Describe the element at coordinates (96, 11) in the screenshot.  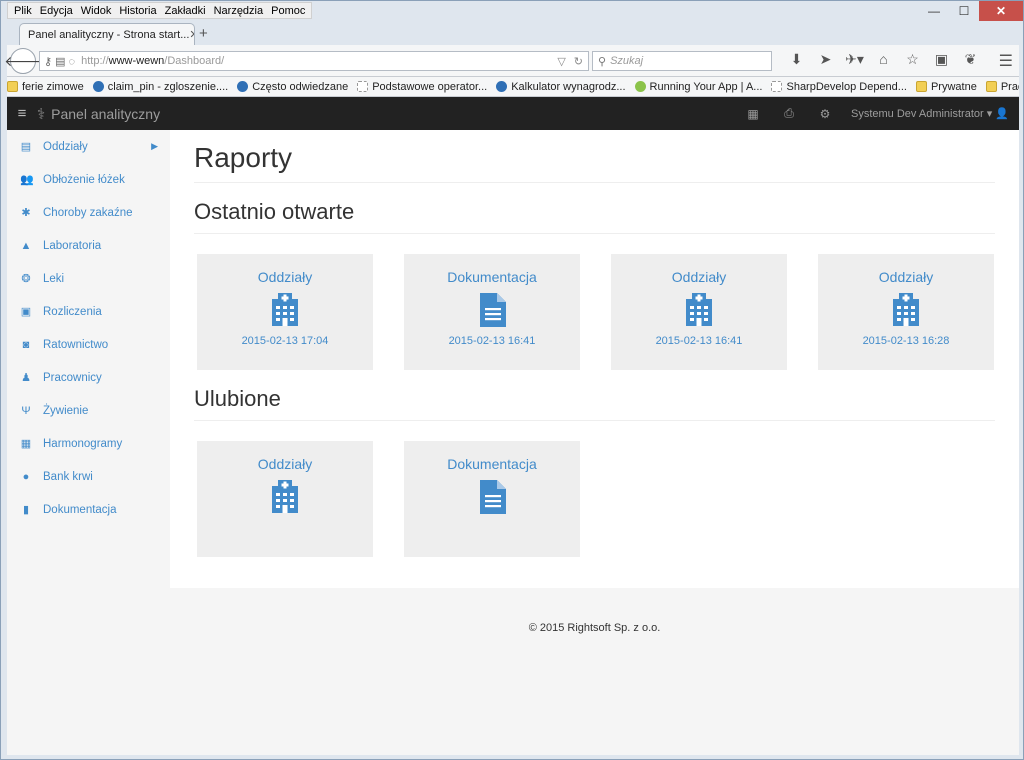
I see `menu-item: Widok` at that location.